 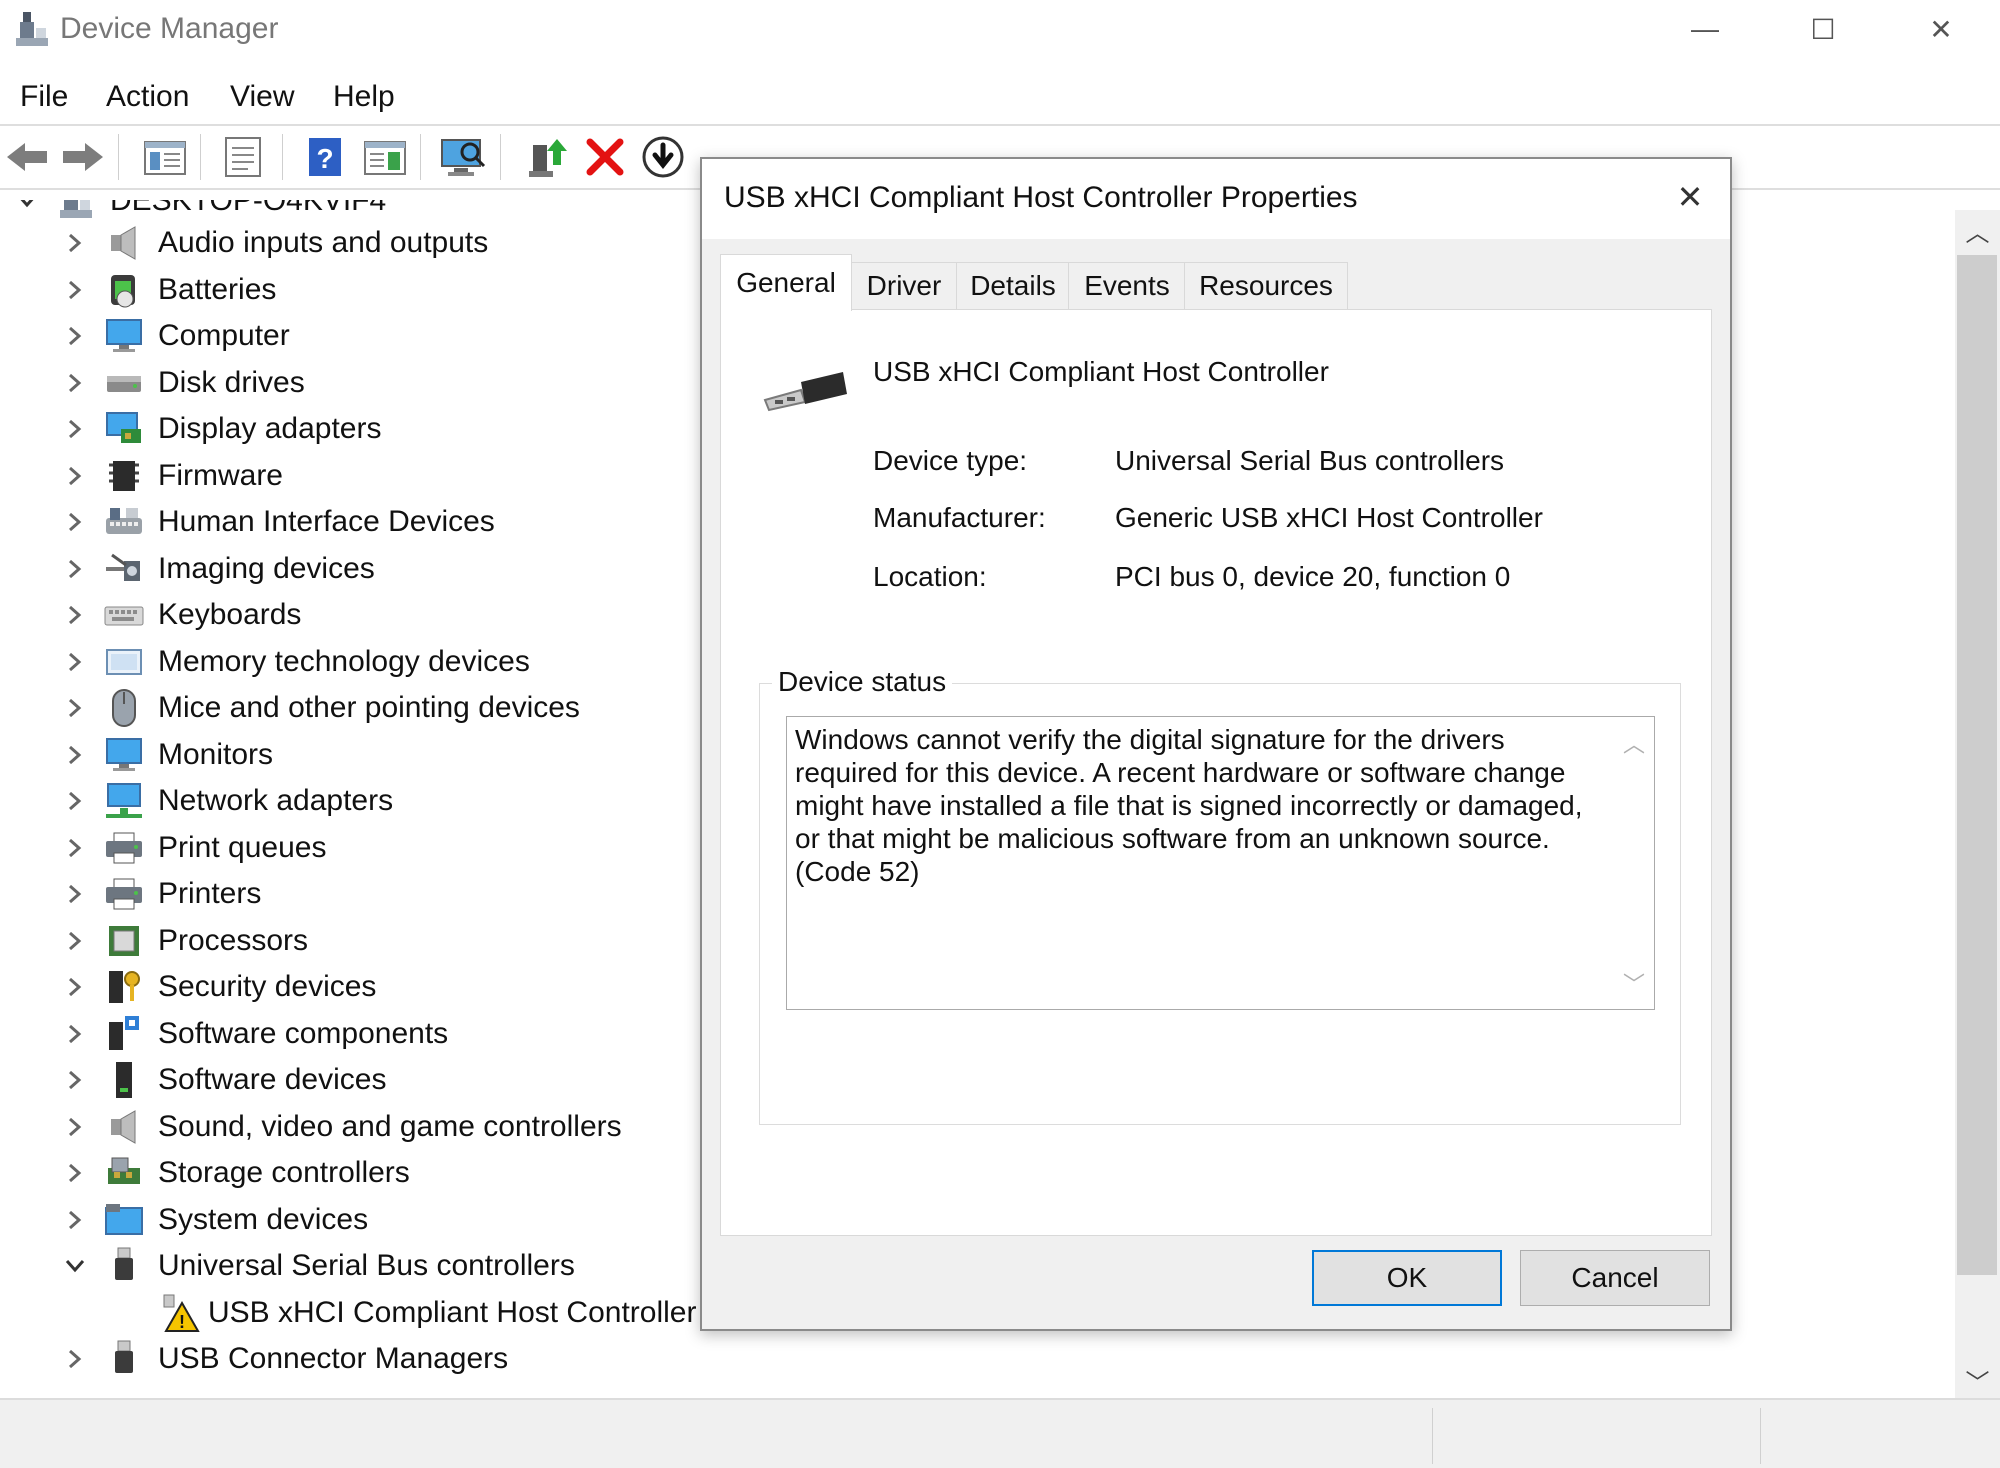 I want to click on tree-item-label: Monitors, so click(x=216, y=754).